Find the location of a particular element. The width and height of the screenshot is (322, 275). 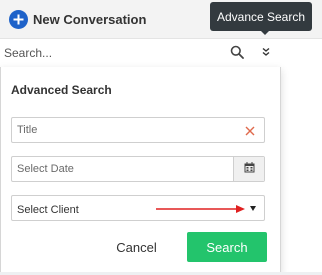

advanced-search-toggle is located at coordinates (266, 53).